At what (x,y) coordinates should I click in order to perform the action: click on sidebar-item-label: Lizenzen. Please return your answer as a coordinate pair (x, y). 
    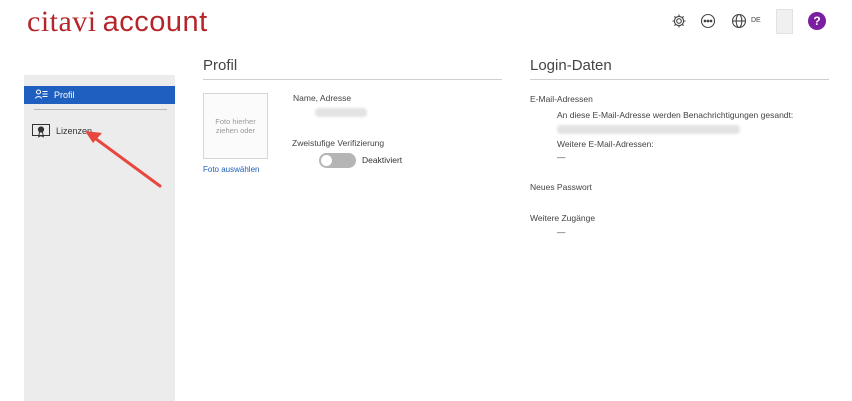
    Looking at the image, I should click on (74, 131).